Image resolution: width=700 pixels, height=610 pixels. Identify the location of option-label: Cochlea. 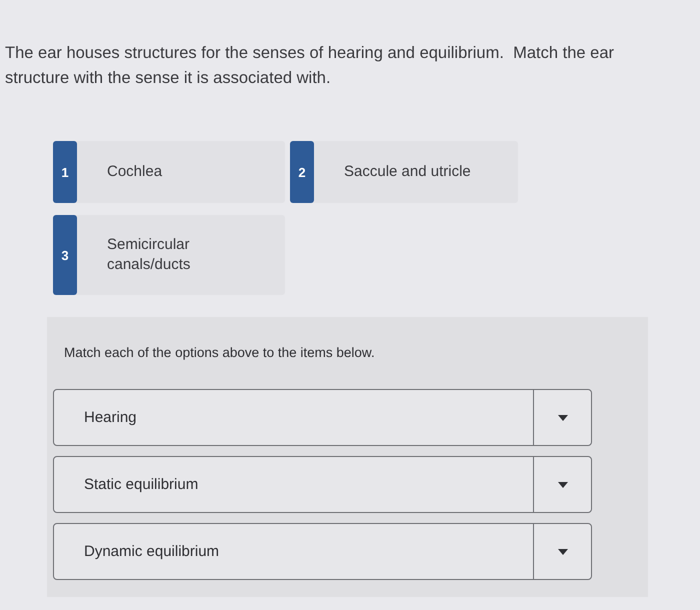
(135, 172).